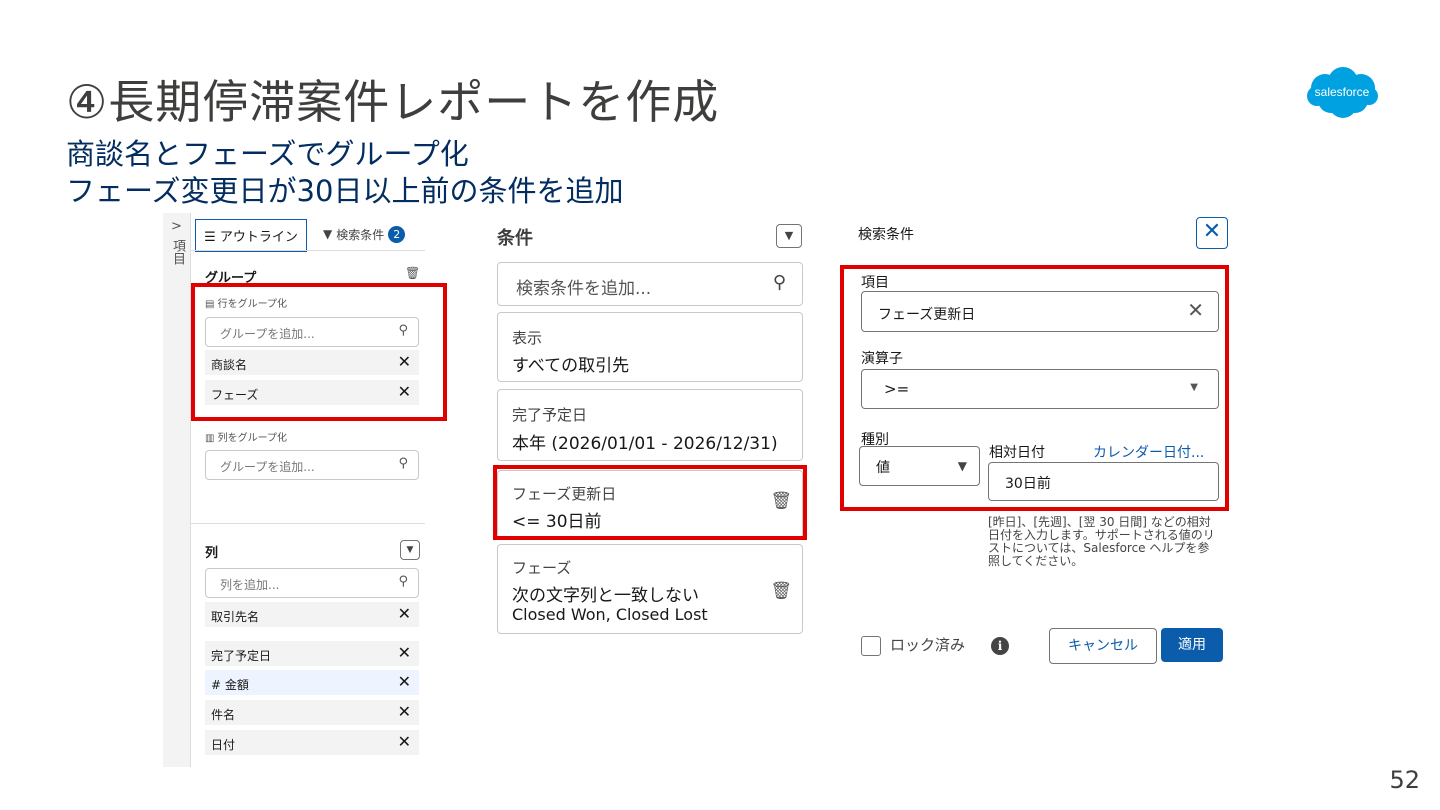 The height and width of the screenshot is (810, 1440). What do you see at coordinates (312, 742) in the screenshot?
I see `column-chip: 日付 ✕` at bounding box center [312, 742].